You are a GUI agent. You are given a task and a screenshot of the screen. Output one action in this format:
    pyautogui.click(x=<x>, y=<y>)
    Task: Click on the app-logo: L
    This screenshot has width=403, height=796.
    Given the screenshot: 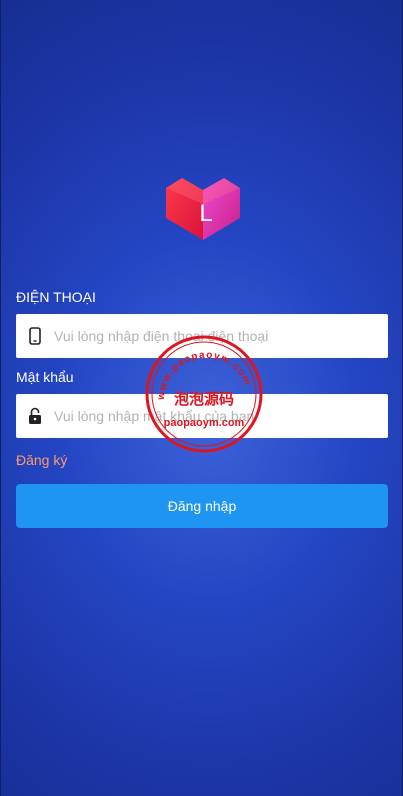 What is the action you would take?
    pyautogui.click(x=203, y=208)
    